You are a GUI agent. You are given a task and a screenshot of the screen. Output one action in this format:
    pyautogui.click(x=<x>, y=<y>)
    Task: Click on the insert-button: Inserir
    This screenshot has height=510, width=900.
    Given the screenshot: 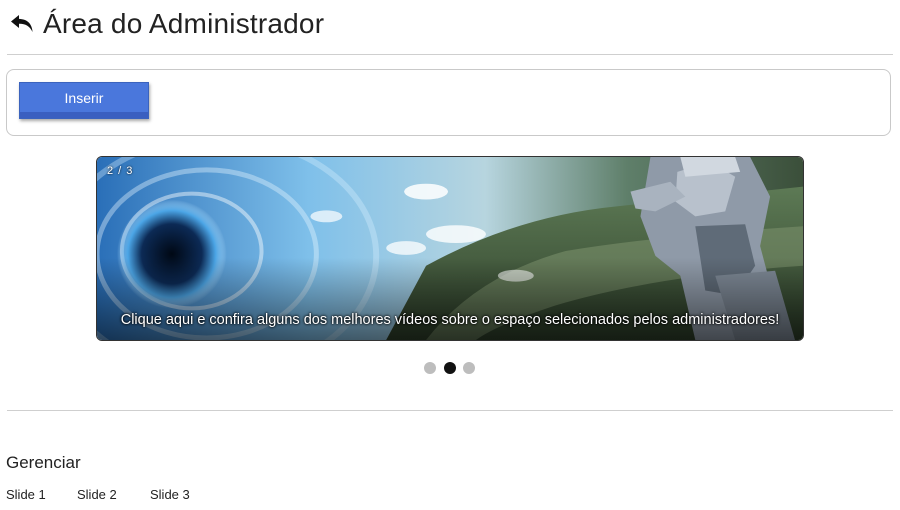 What is the action you would take?
    pyautogui.click(x=84, y=100)
    